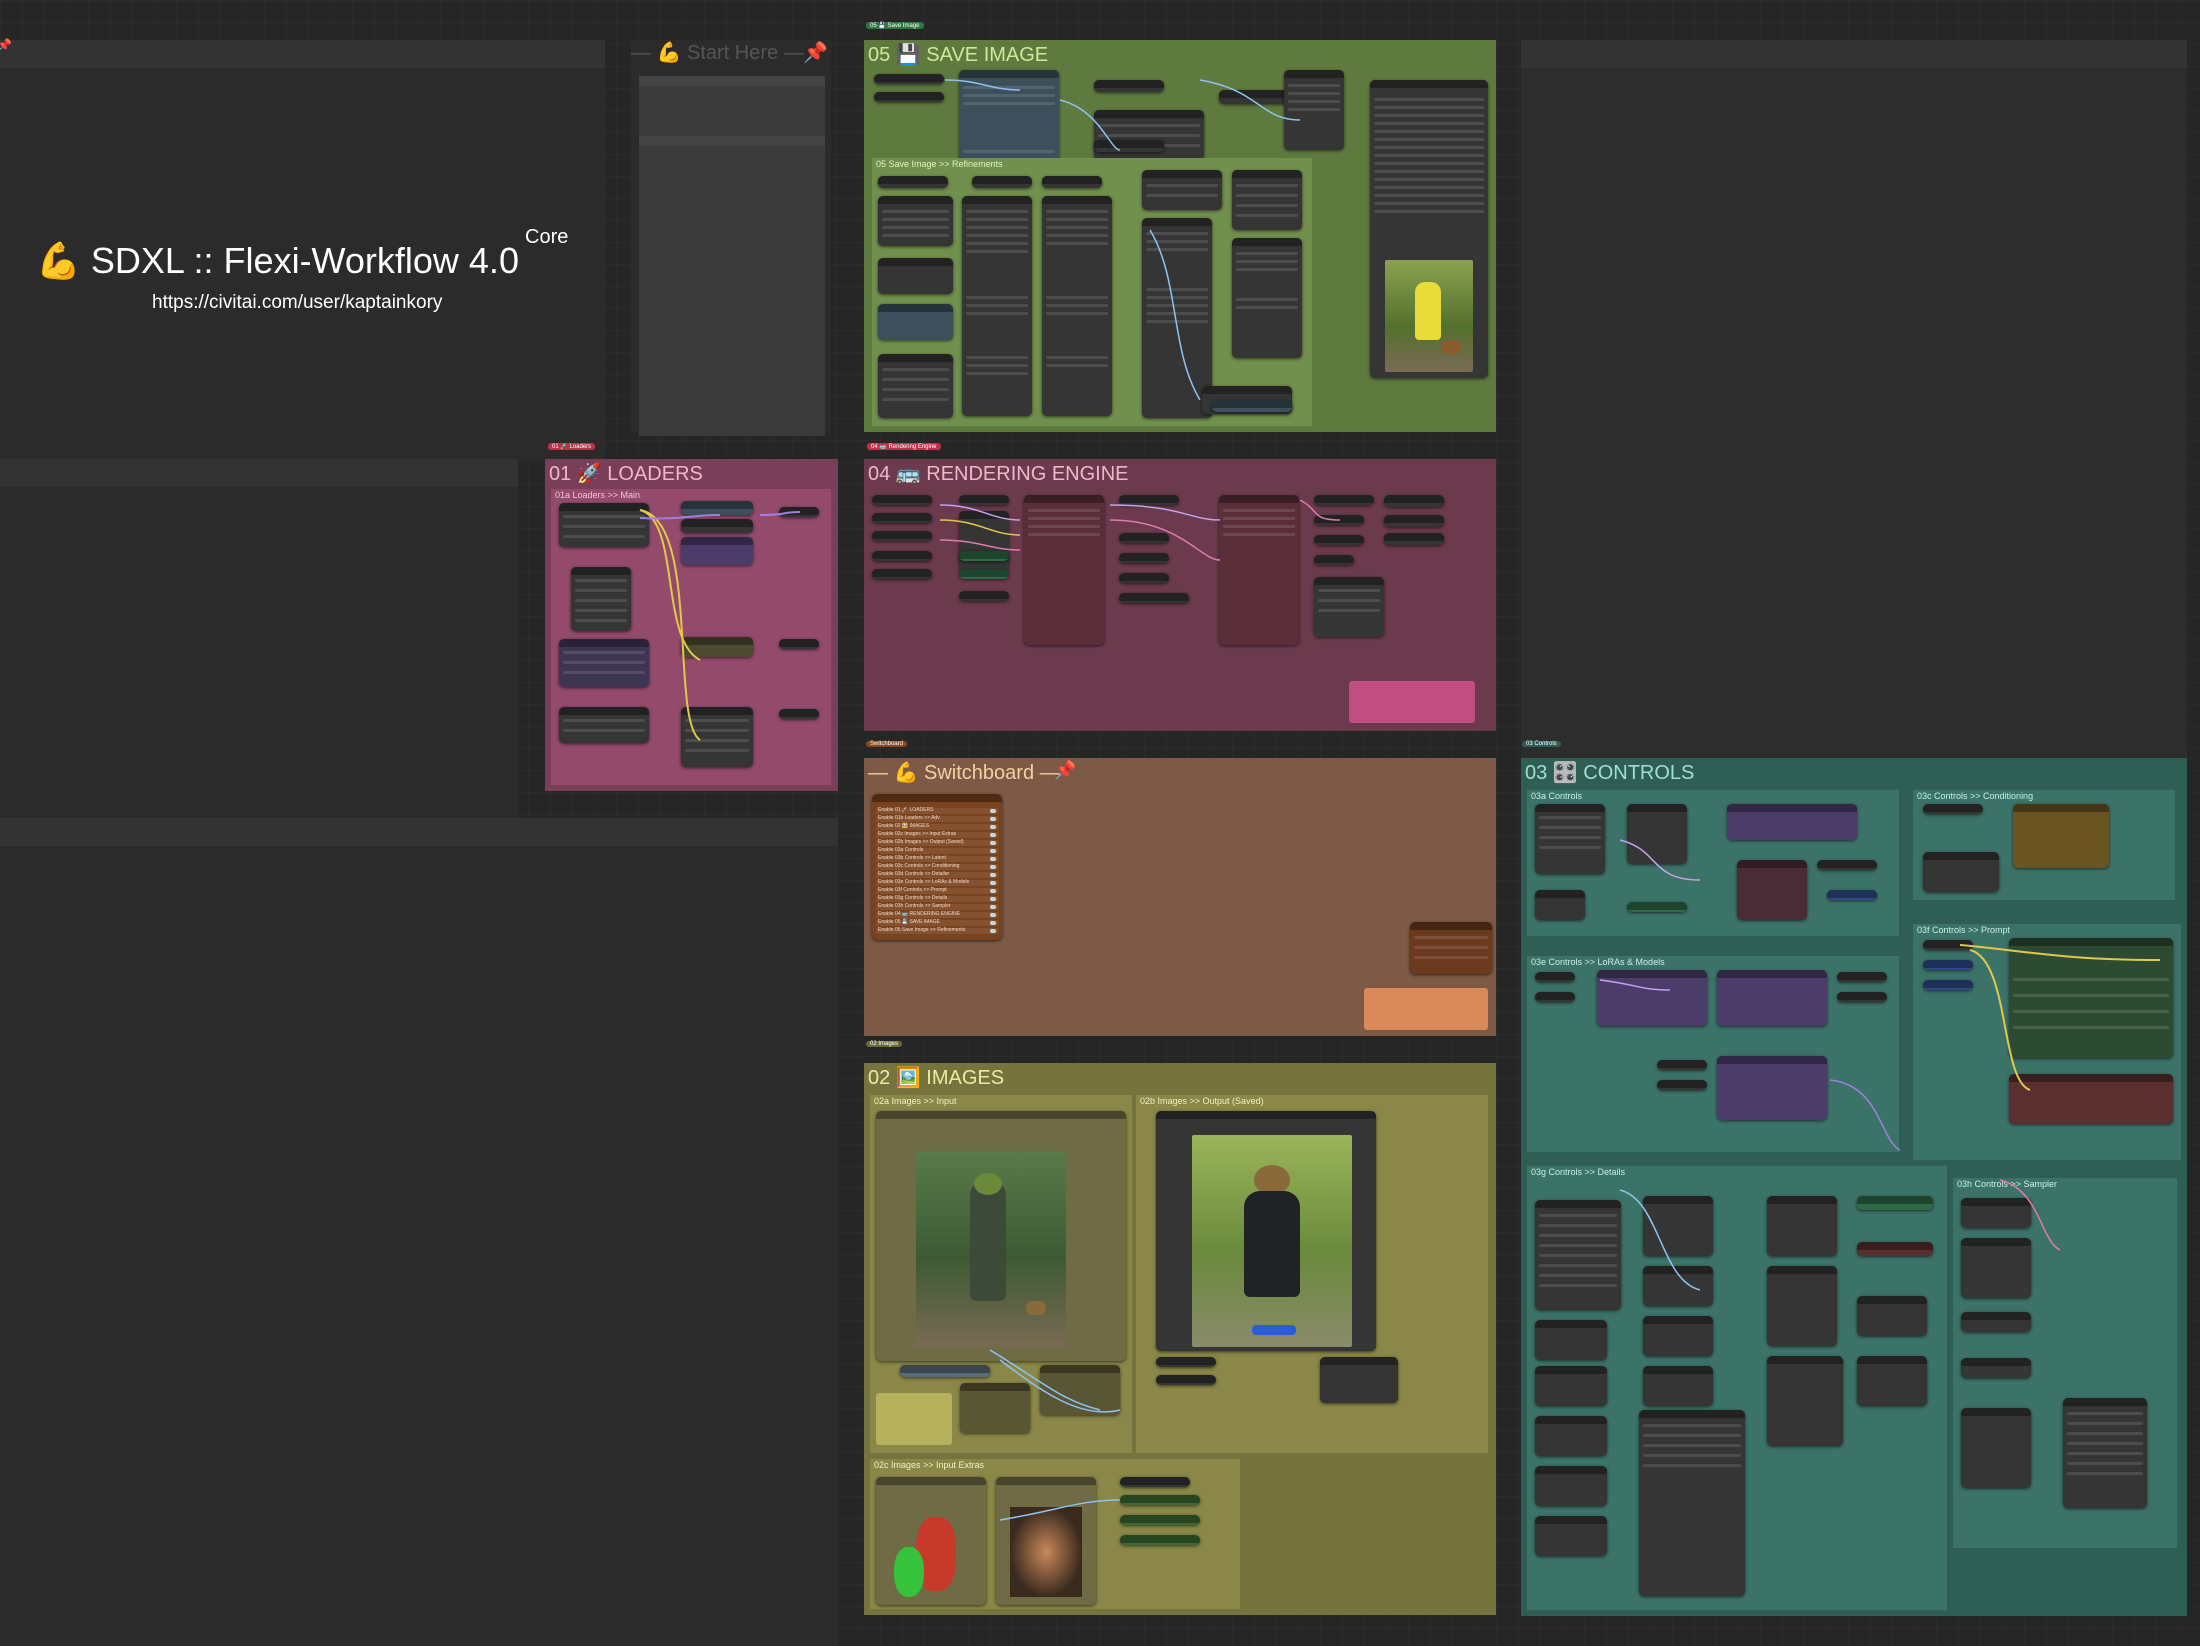 This screenshot has height=1646, width=2200. Describe the element at coordinates (1092, 292) in the screenshot. I see `subgroup-refinements: 05 Save Image >> Refinements` at that location.